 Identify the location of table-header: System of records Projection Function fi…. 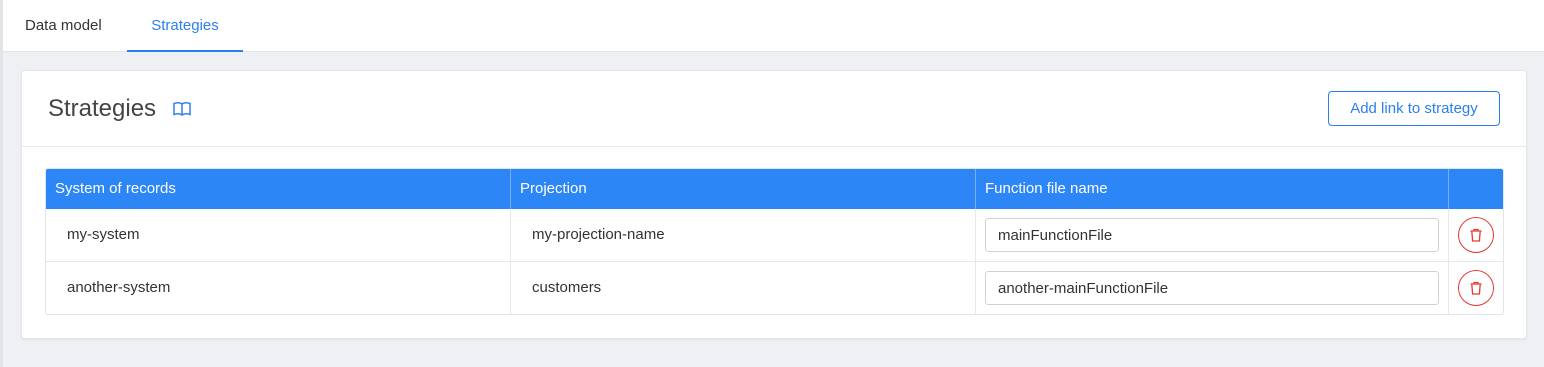
(774, 189).